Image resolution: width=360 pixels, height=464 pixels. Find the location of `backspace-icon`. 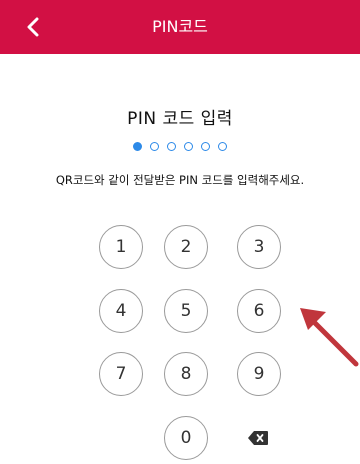

backspace-icon is located at coordinates (258, 438).